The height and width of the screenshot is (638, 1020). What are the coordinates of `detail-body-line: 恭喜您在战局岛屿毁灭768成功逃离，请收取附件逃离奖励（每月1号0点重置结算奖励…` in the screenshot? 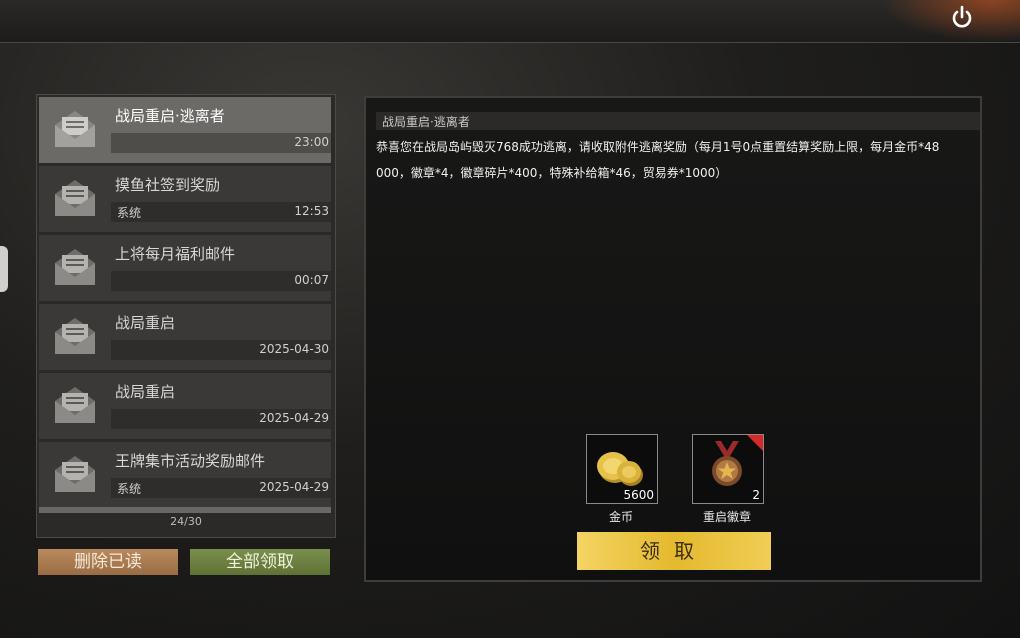 It's located at (658, 147).